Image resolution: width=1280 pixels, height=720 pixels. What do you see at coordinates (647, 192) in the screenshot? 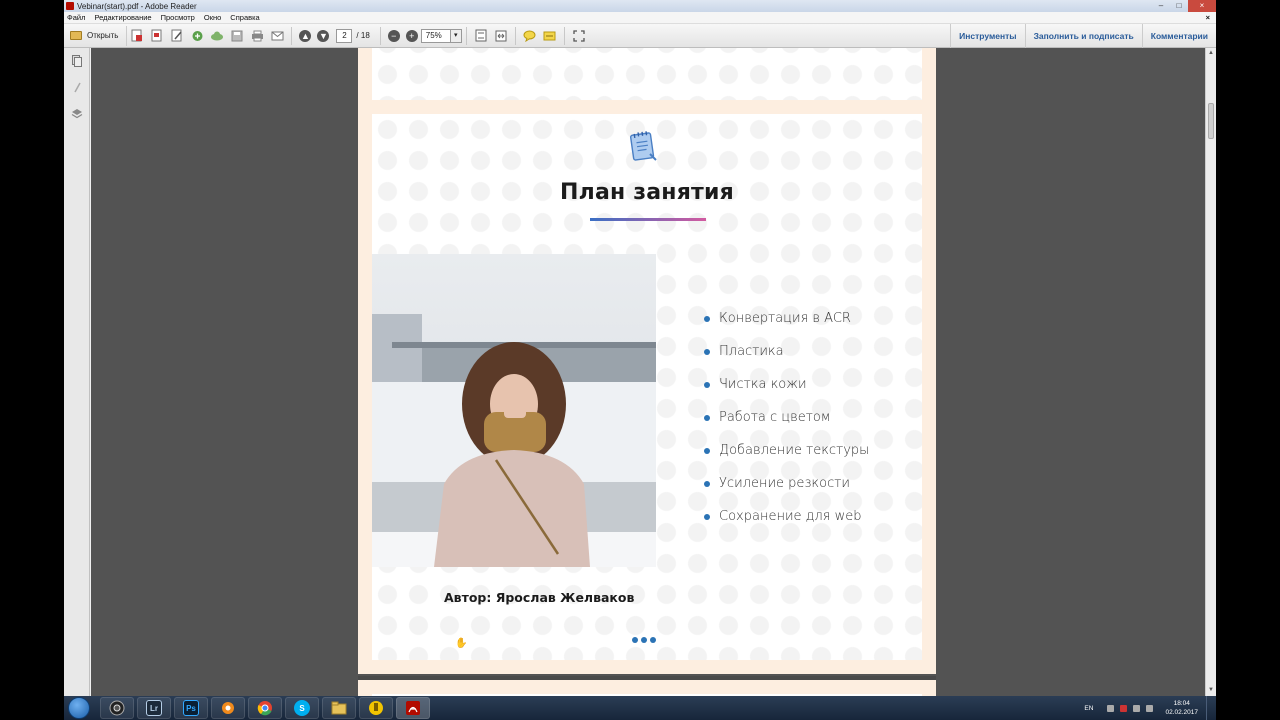
I see `page-title: План занятия` at bounding box center [647, 192].